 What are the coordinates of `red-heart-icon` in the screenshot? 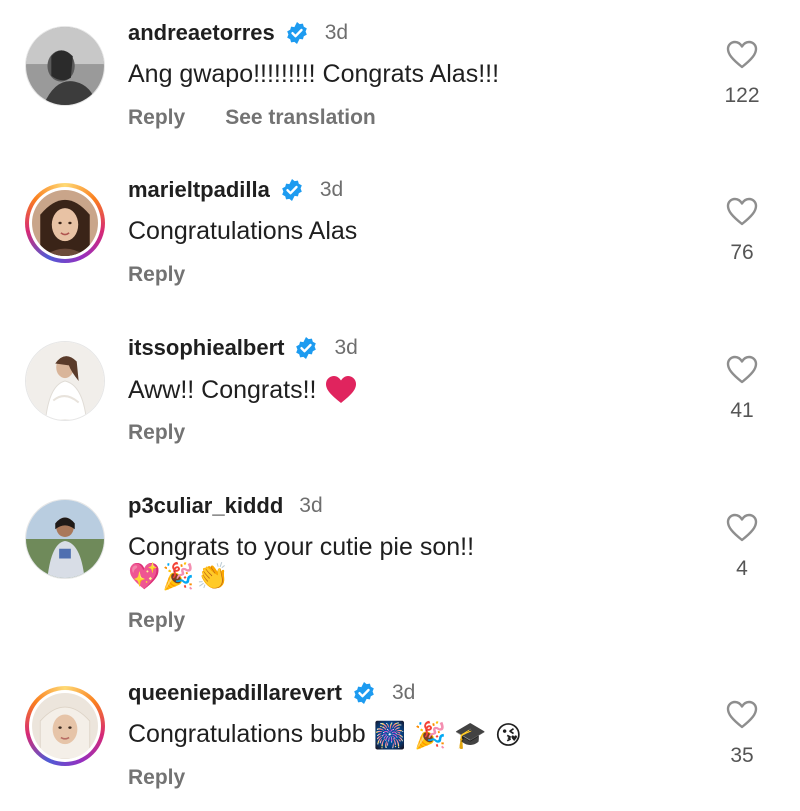 It's located at (340, 389).